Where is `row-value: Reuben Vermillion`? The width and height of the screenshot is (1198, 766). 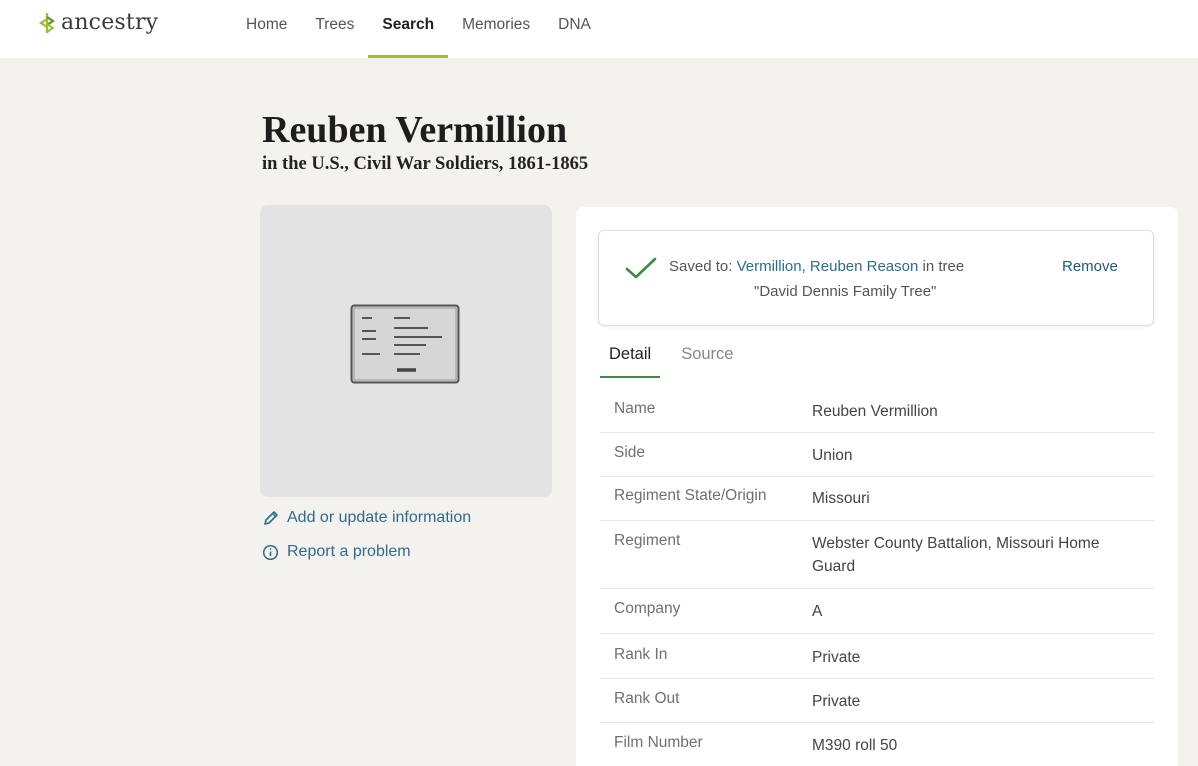
row-value: Reuben Vermillion is located at coordinates (875, 411).